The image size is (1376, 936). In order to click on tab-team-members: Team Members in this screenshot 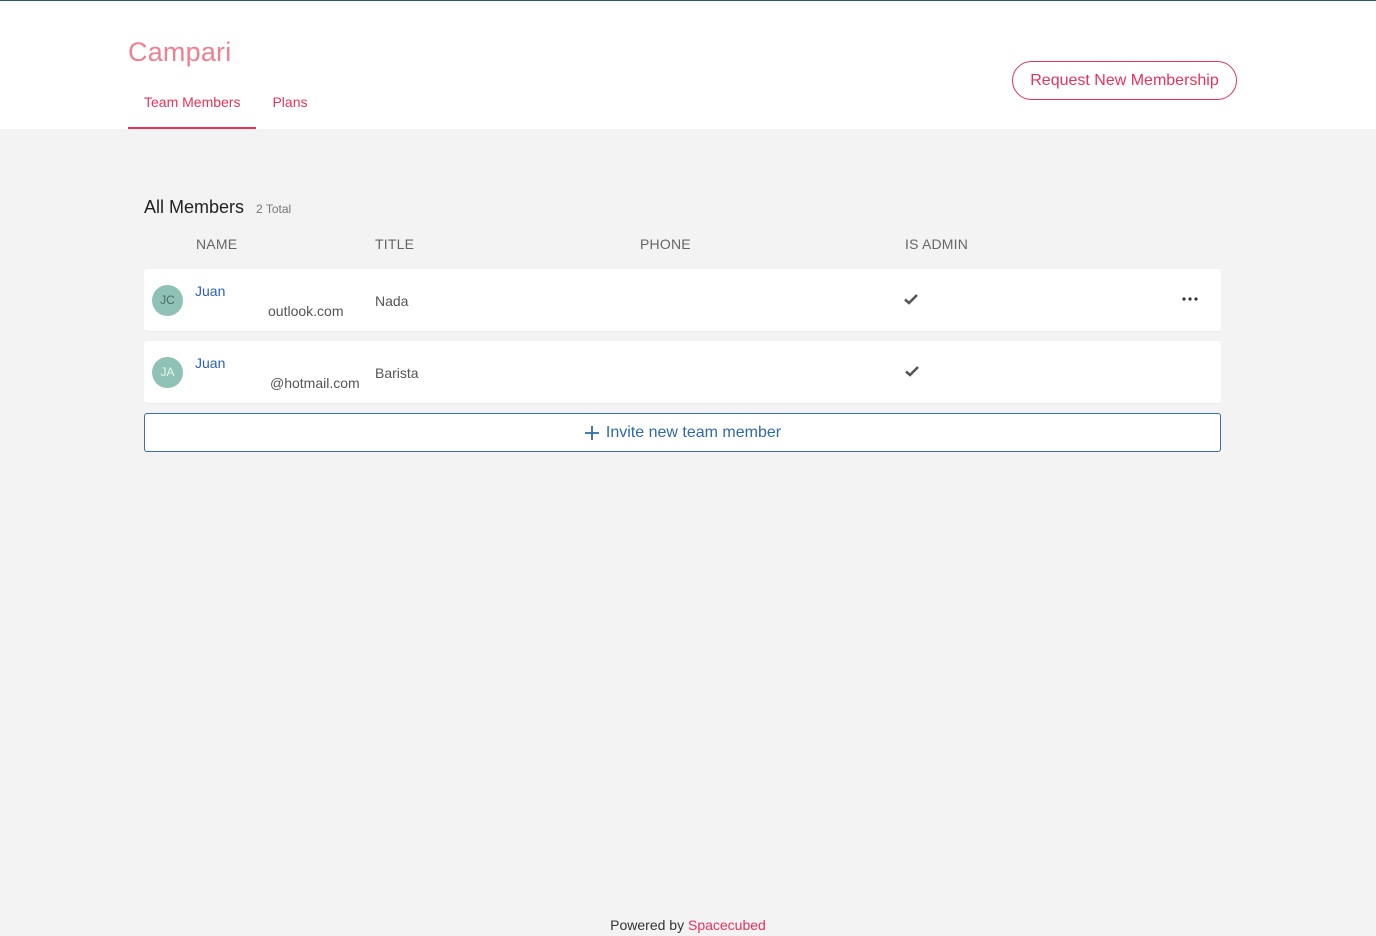, I will do `click(192, 111)`.